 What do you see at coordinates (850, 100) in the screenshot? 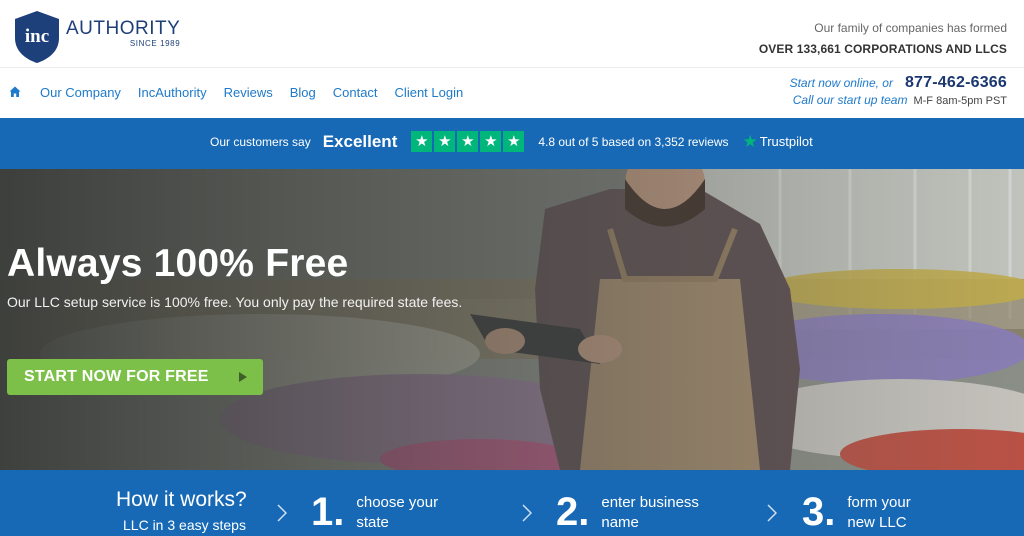
I see `call-team-text: Call our start up team` at bounding box center [850, 100].